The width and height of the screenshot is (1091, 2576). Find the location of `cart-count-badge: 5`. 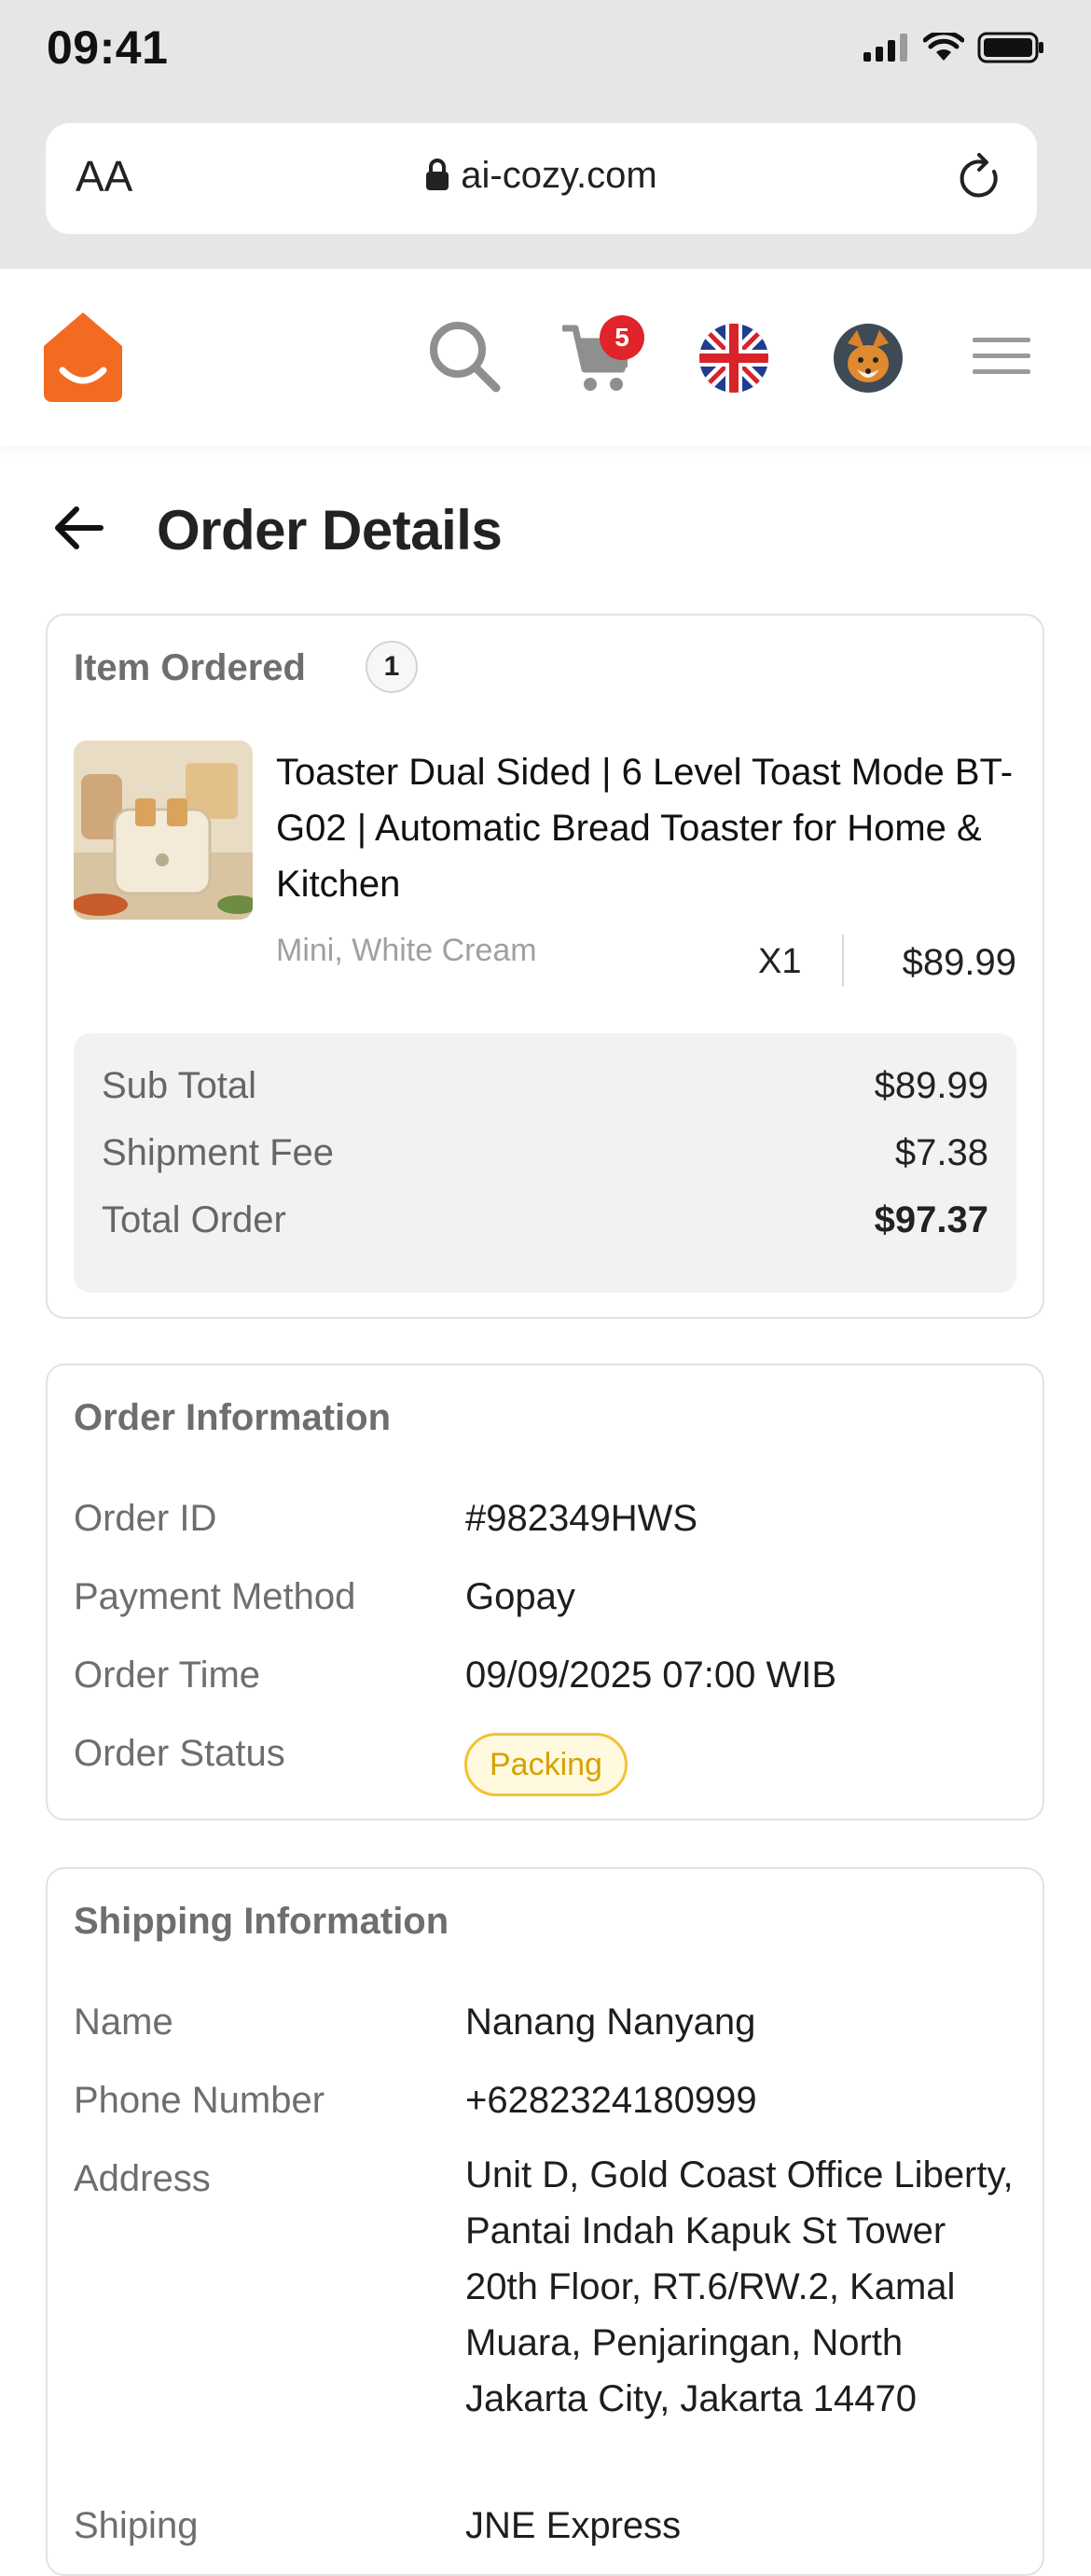

cart-count-badge: 5 is located at coordinates (622, 337).